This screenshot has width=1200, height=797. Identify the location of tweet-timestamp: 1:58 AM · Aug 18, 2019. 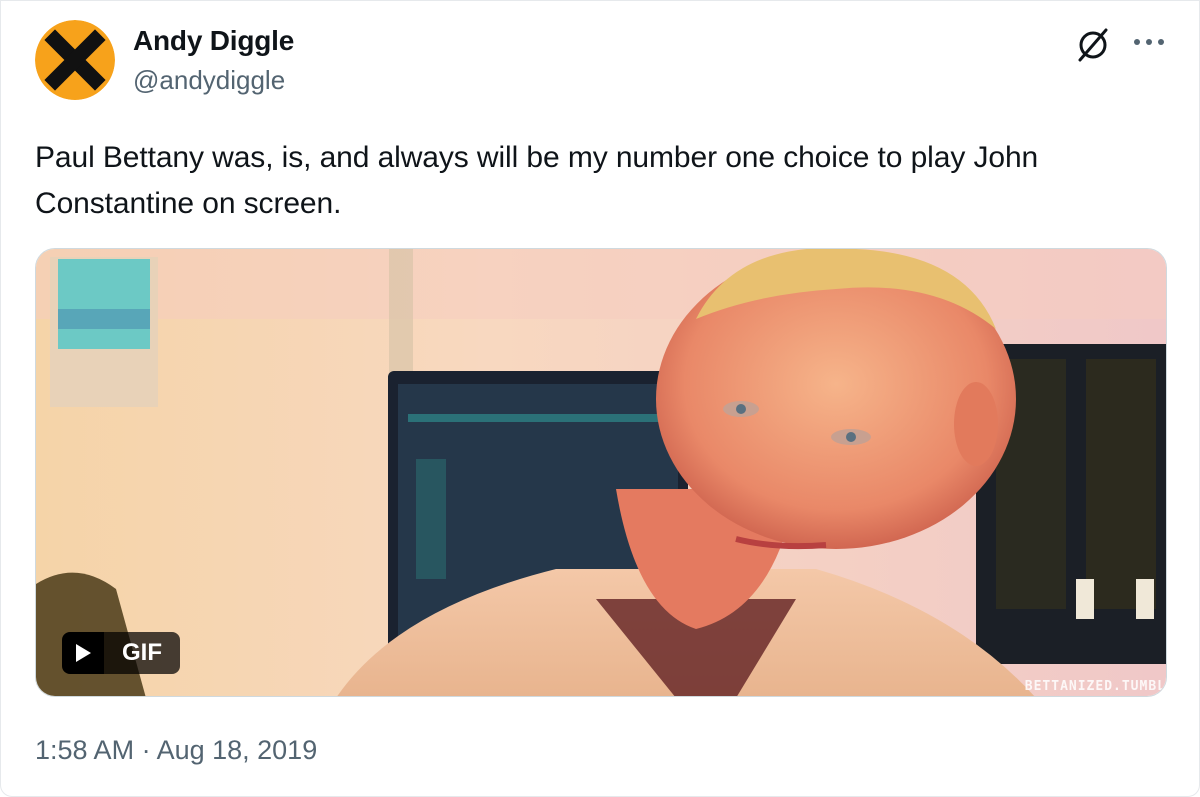
(176, 750).